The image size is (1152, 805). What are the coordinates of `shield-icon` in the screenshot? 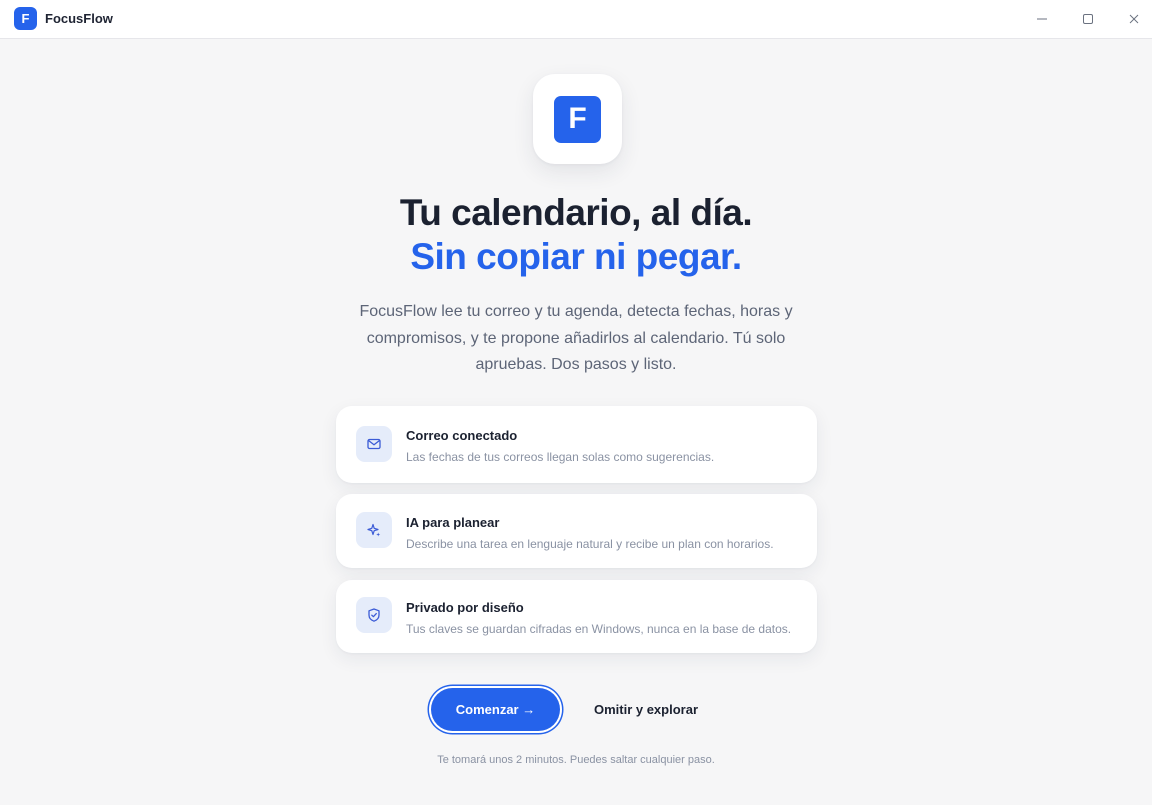 It's located at (374, 615).